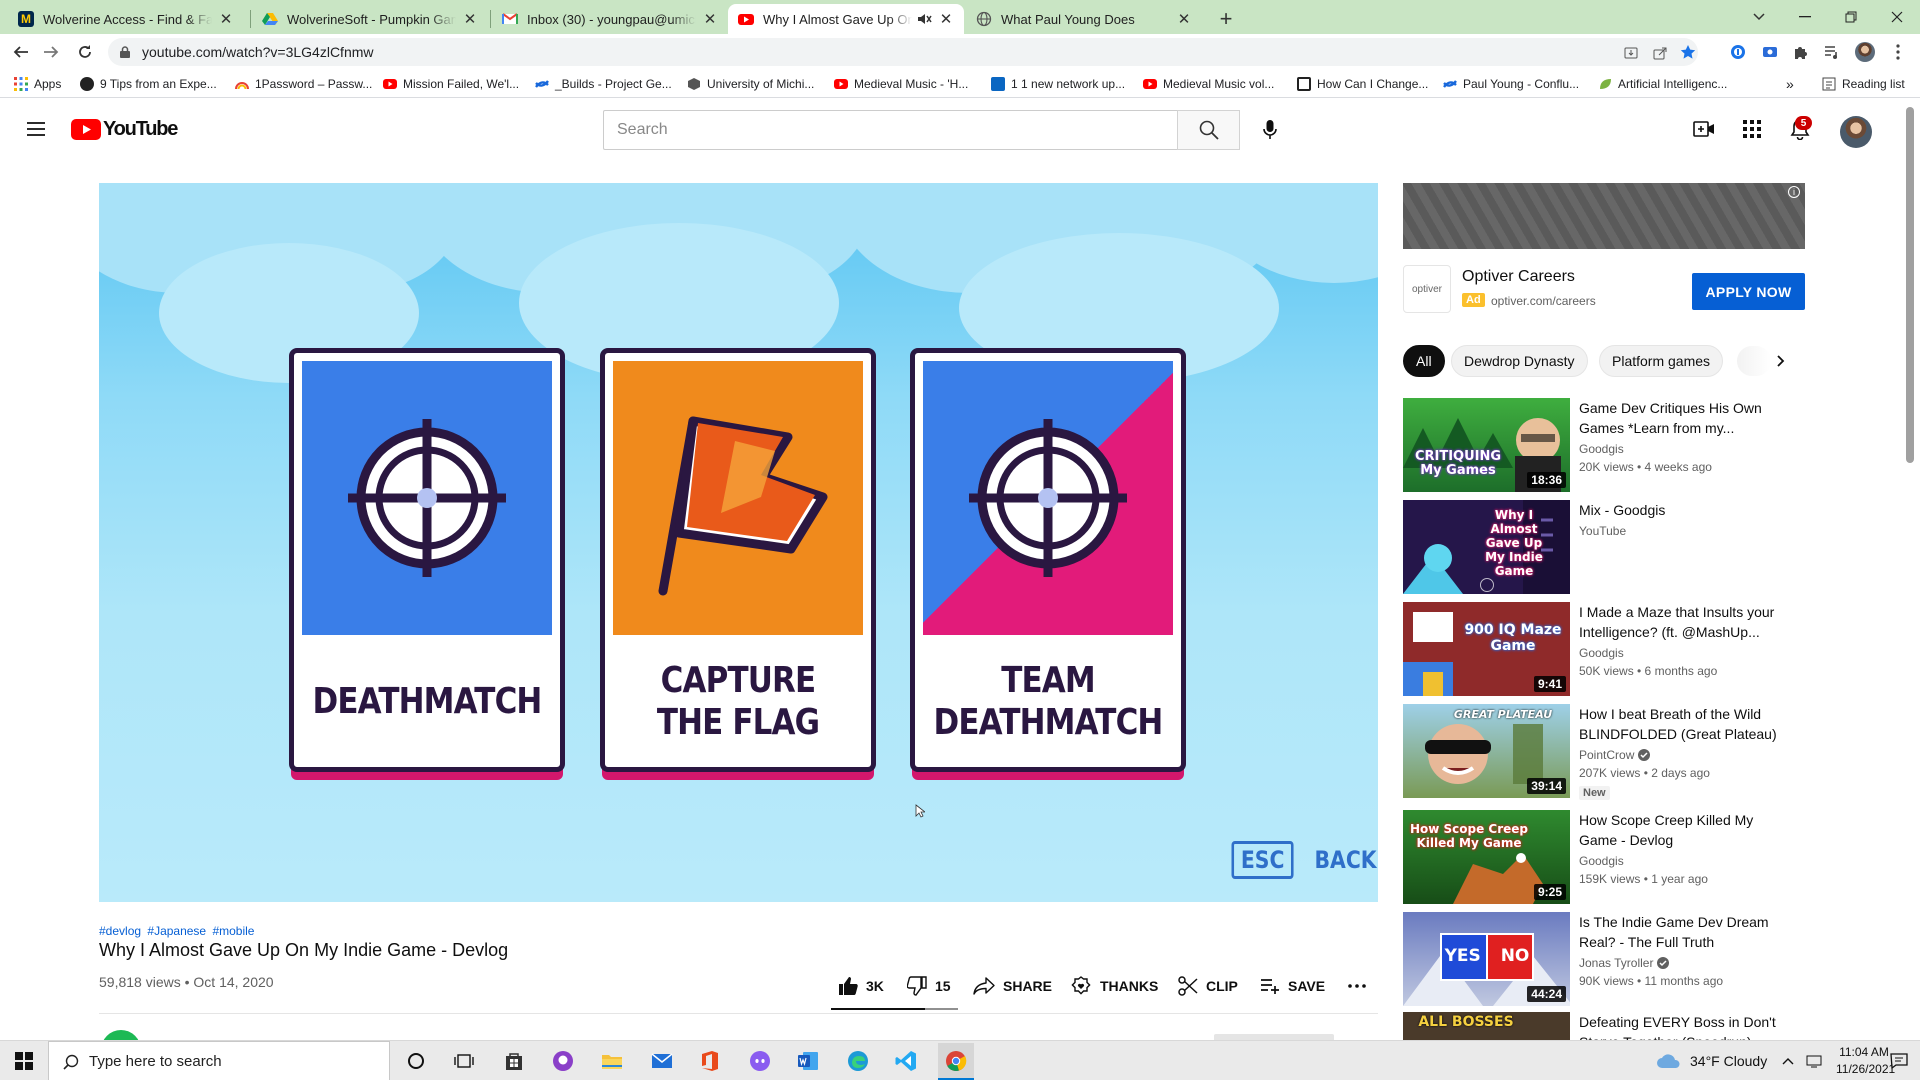 The width and height of the screenshot is (1920, 1080). Describe the element at coordinates (1752, 129) in the screenshot. I see `apps-button` at that location.